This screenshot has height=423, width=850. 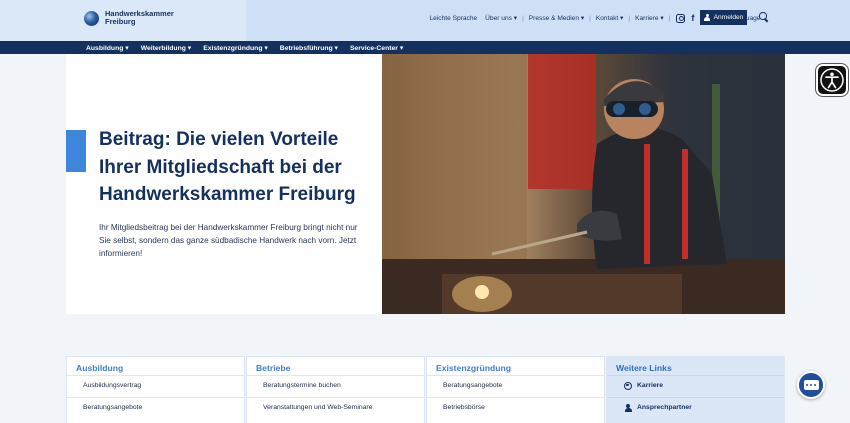 I want to click on utility-kontakt: Kontakt ▾, so click(x=610, y=18).